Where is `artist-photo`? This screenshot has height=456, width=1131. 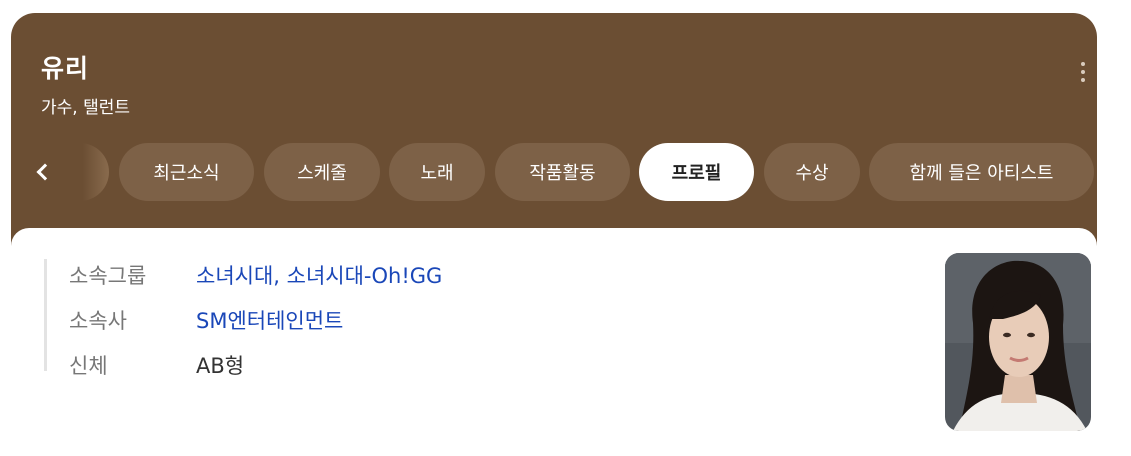 artist-photo is located at coordinates (1018, 342).